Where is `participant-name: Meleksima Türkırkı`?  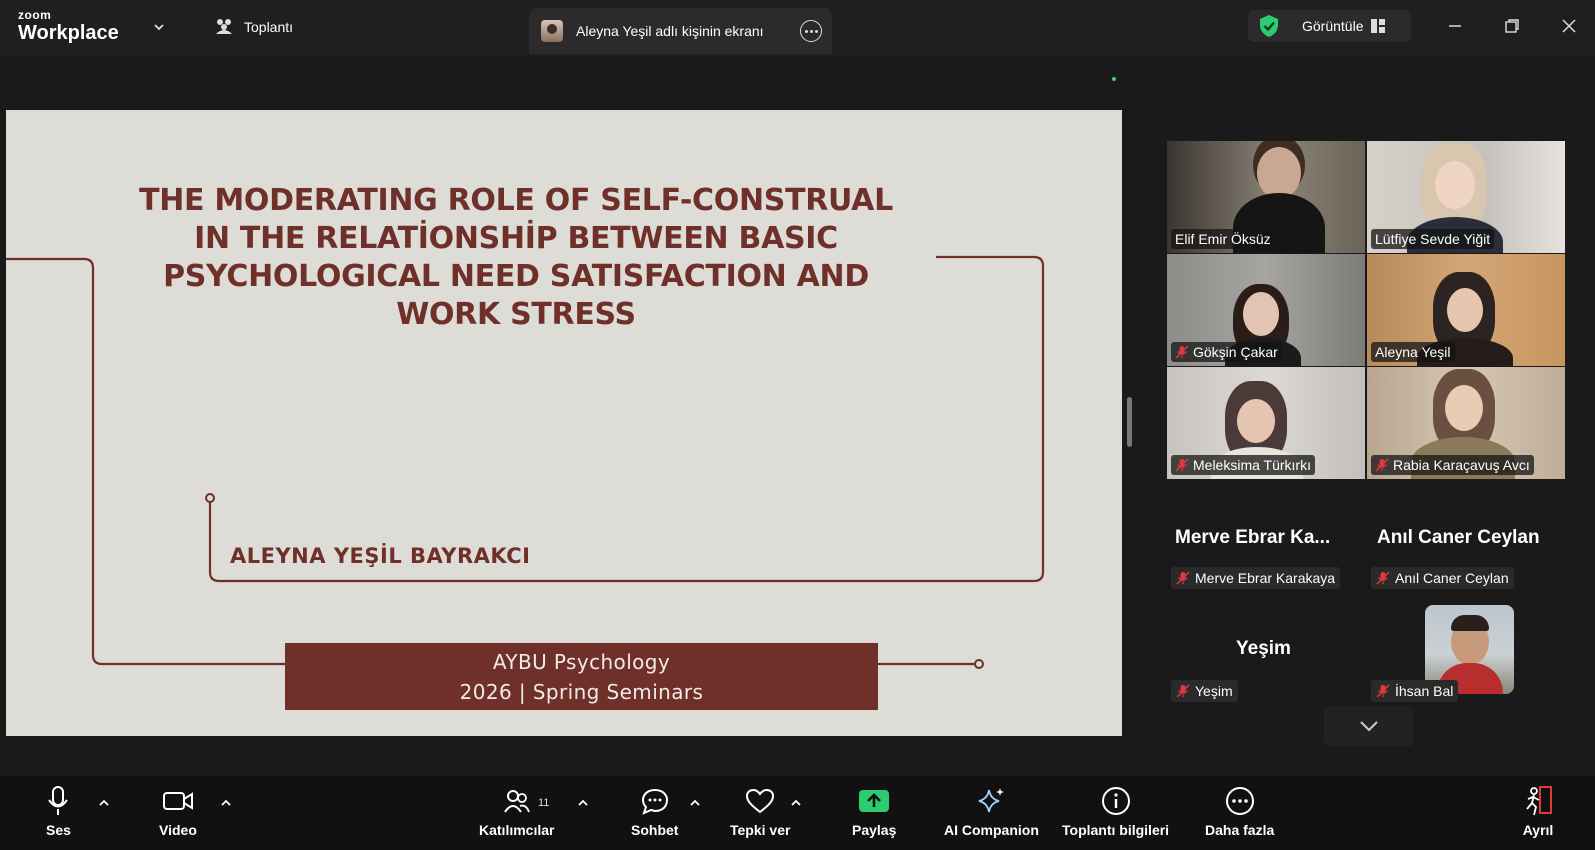 participant-name: Meleksima Türkırkı is located at coordinates (1252, 465).